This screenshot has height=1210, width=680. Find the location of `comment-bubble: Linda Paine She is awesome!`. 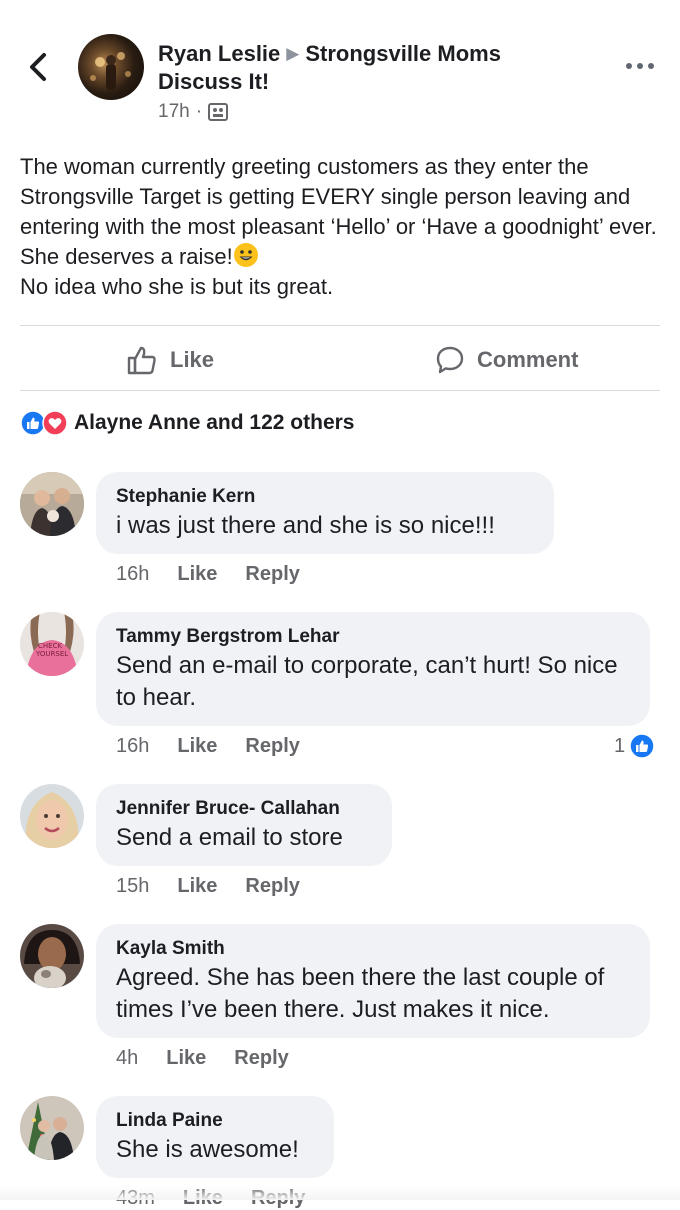

comment-bubble: Linda Paine She is awesome! is located at coordinates (215, 1137).